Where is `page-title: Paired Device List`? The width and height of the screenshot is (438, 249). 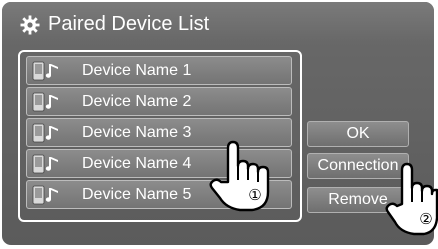
page-title: Paired Device List is located at coordinates (129, 24).